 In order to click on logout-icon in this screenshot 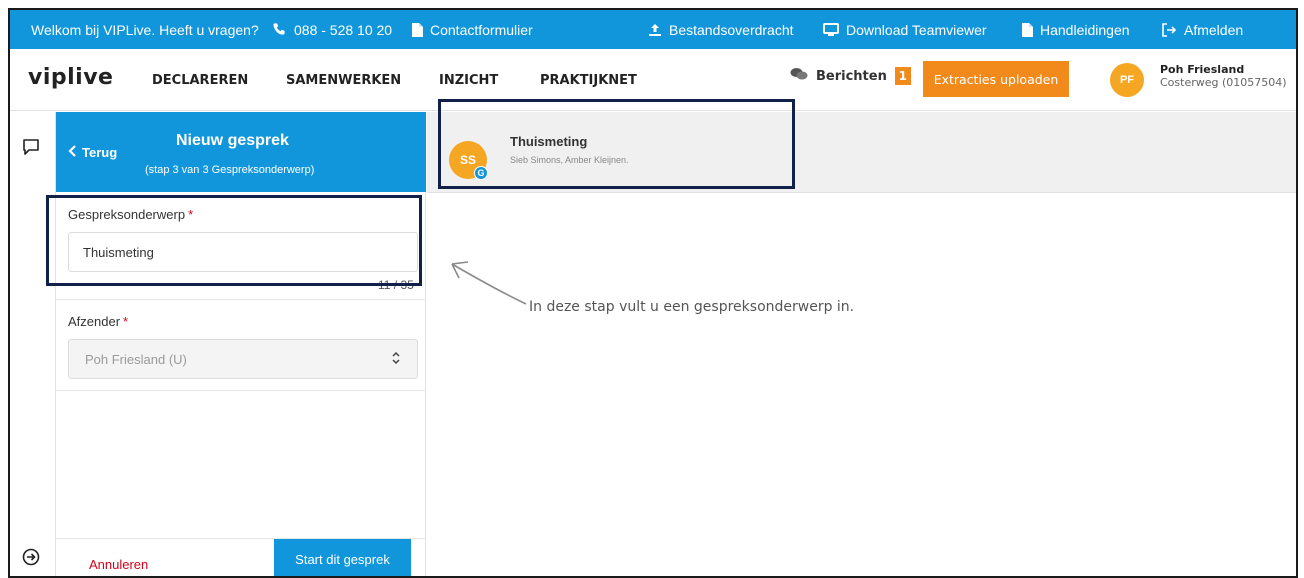, I will do `click(1169, 29)`.